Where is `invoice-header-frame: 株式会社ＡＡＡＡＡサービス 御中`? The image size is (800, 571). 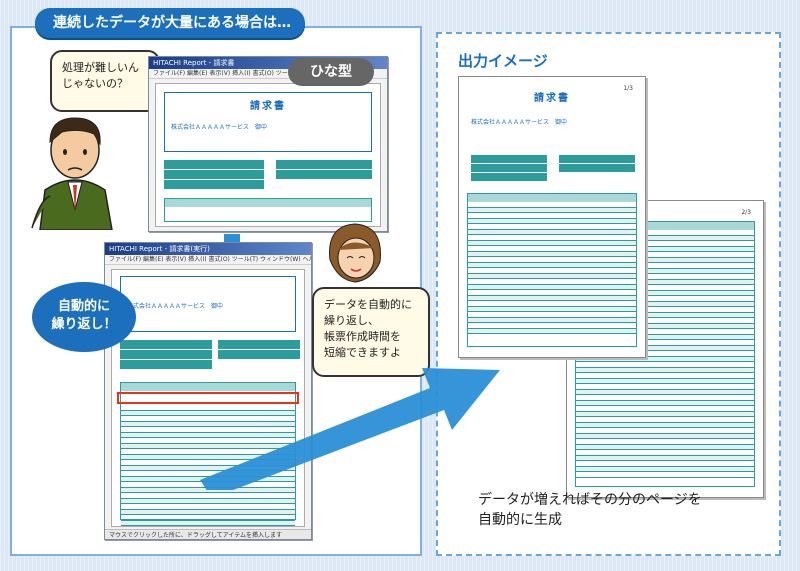 invoice-header-frame: 株式会社ＡＡＡＡＡサービス 御中 is located at coordinates (208, 304).